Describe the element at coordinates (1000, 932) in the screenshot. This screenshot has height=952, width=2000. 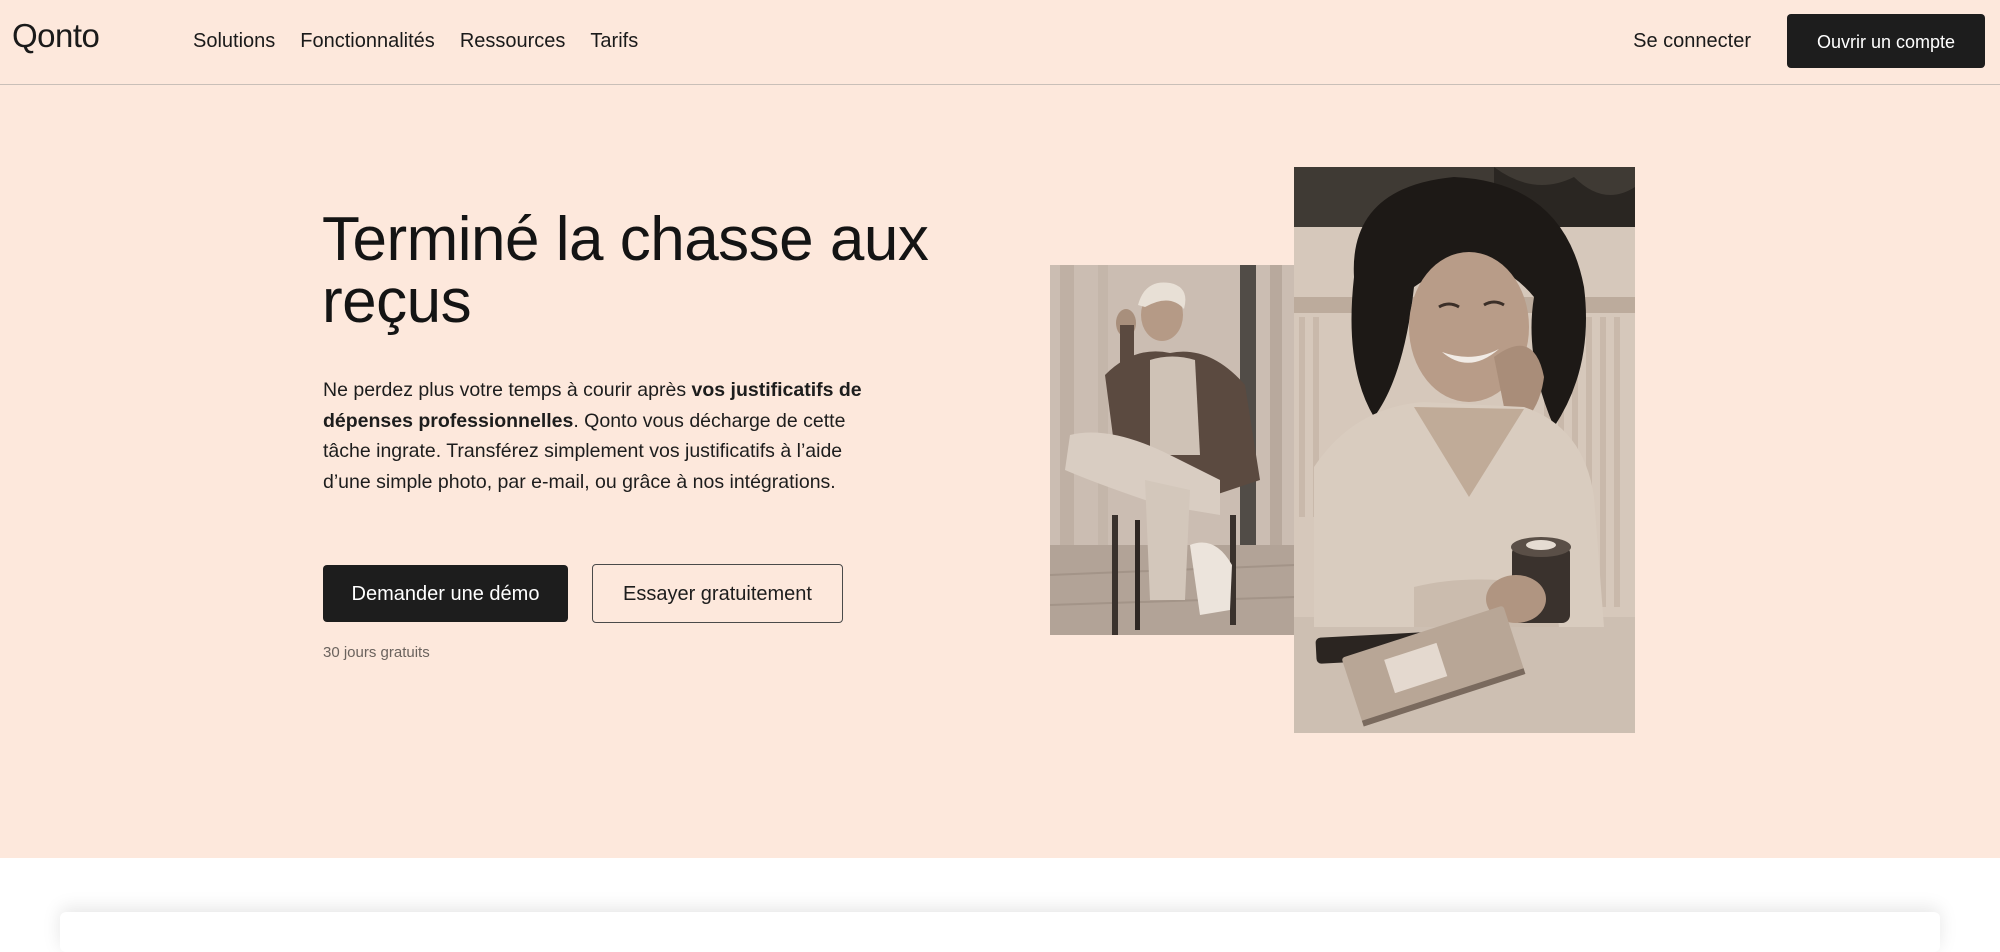
I see `next-section-card` at that location.